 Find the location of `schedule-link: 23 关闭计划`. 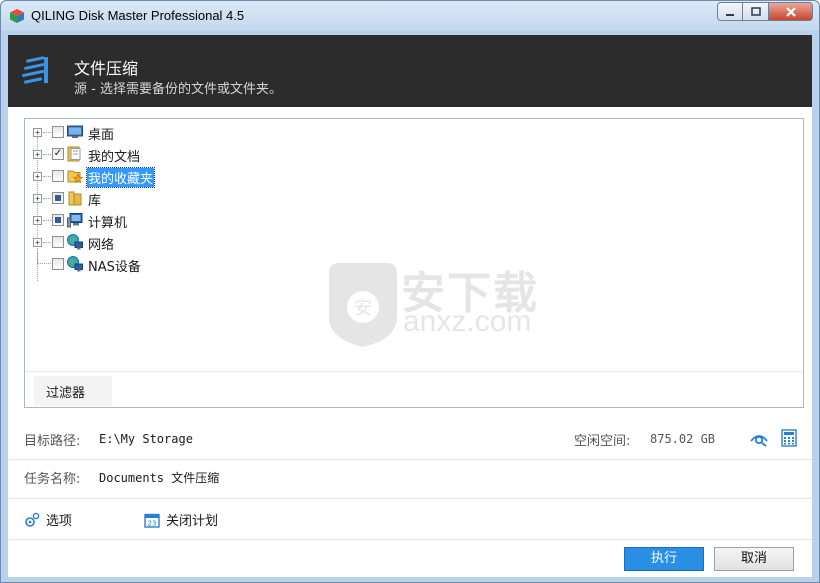

schedule-link: 23 关闭计划 is located at coordinates (181, 519).